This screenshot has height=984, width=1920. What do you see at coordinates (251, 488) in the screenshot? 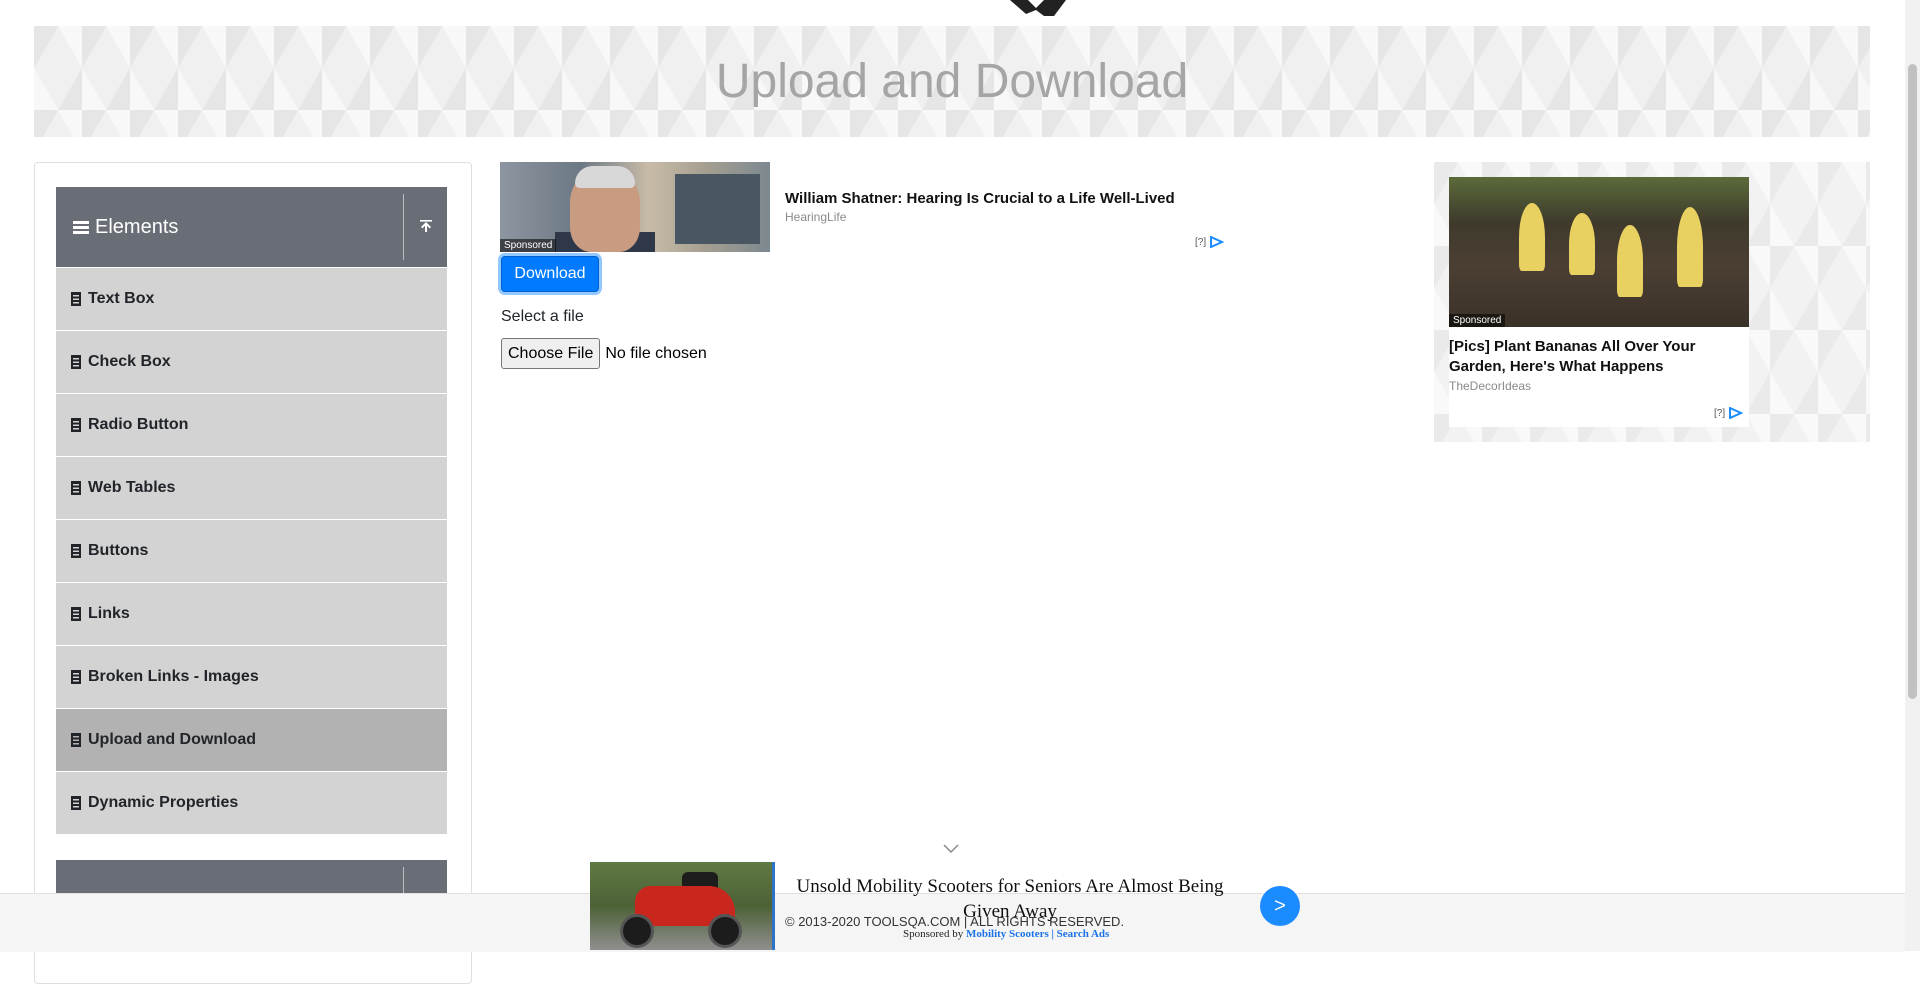
I see `sidebar-item-web-tables: Web Tables` at bounding box center [251, 488].